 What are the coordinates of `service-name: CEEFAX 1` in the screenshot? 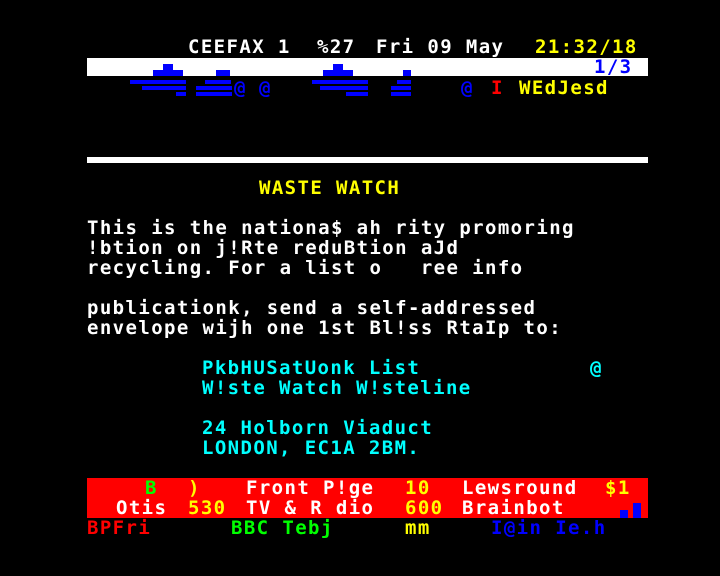 It's located at (239, 47).